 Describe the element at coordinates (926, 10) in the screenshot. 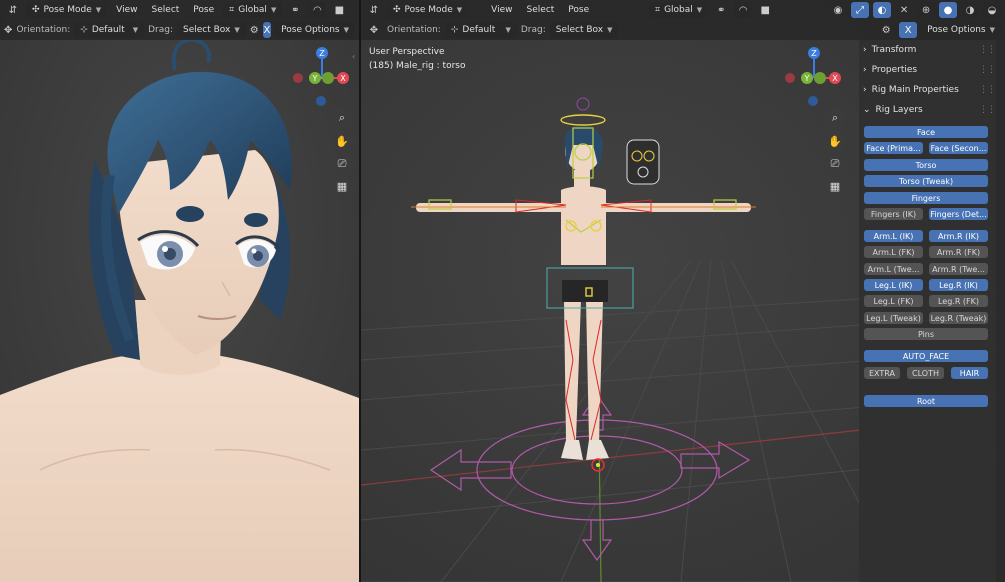

I see `wireframe-shading-icon: ⊕` at that location.